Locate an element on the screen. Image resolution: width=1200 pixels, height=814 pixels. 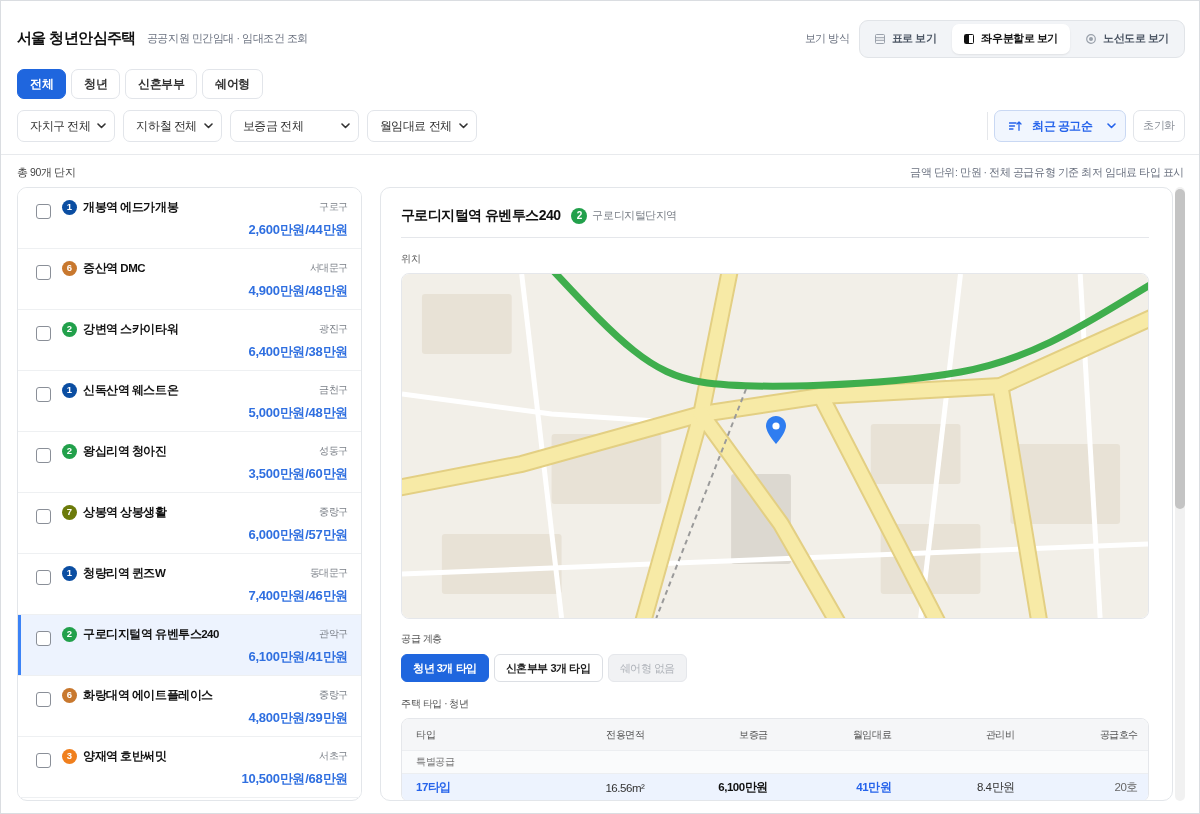
district-label: 성동구 is located at coordinates (333, 451).